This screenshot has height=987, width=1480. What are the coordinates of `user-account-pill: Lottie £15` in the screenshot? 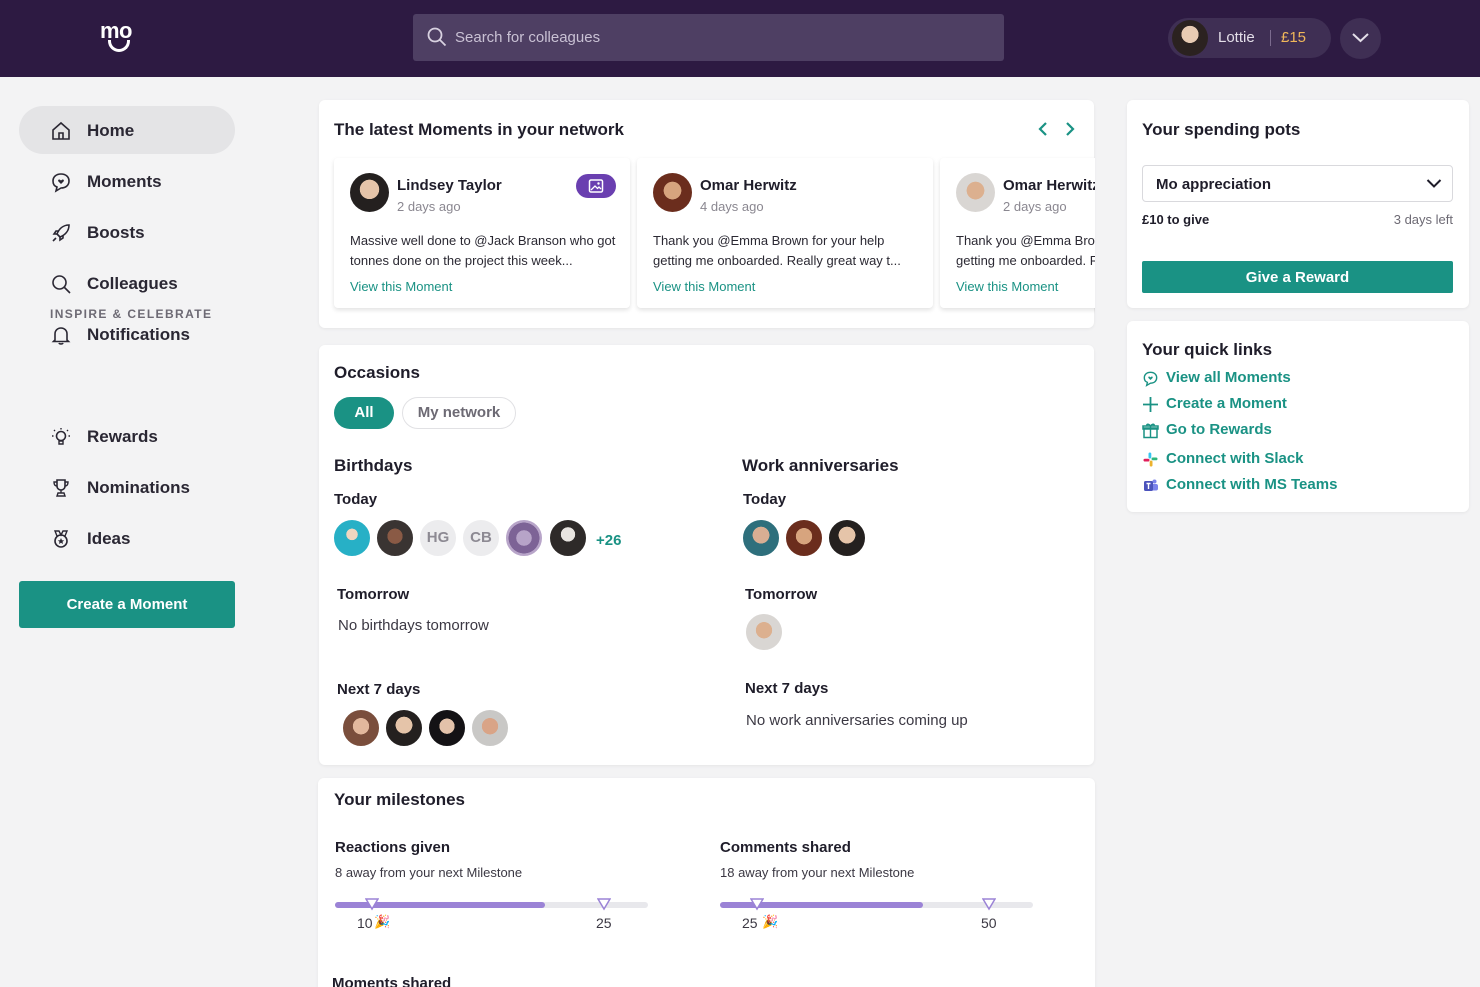 It's located at (1249, 38).